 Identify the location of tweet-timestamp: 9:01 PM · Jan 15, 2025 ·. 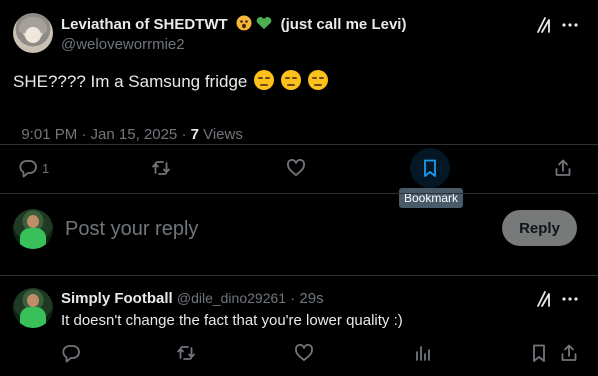
(105, 134).